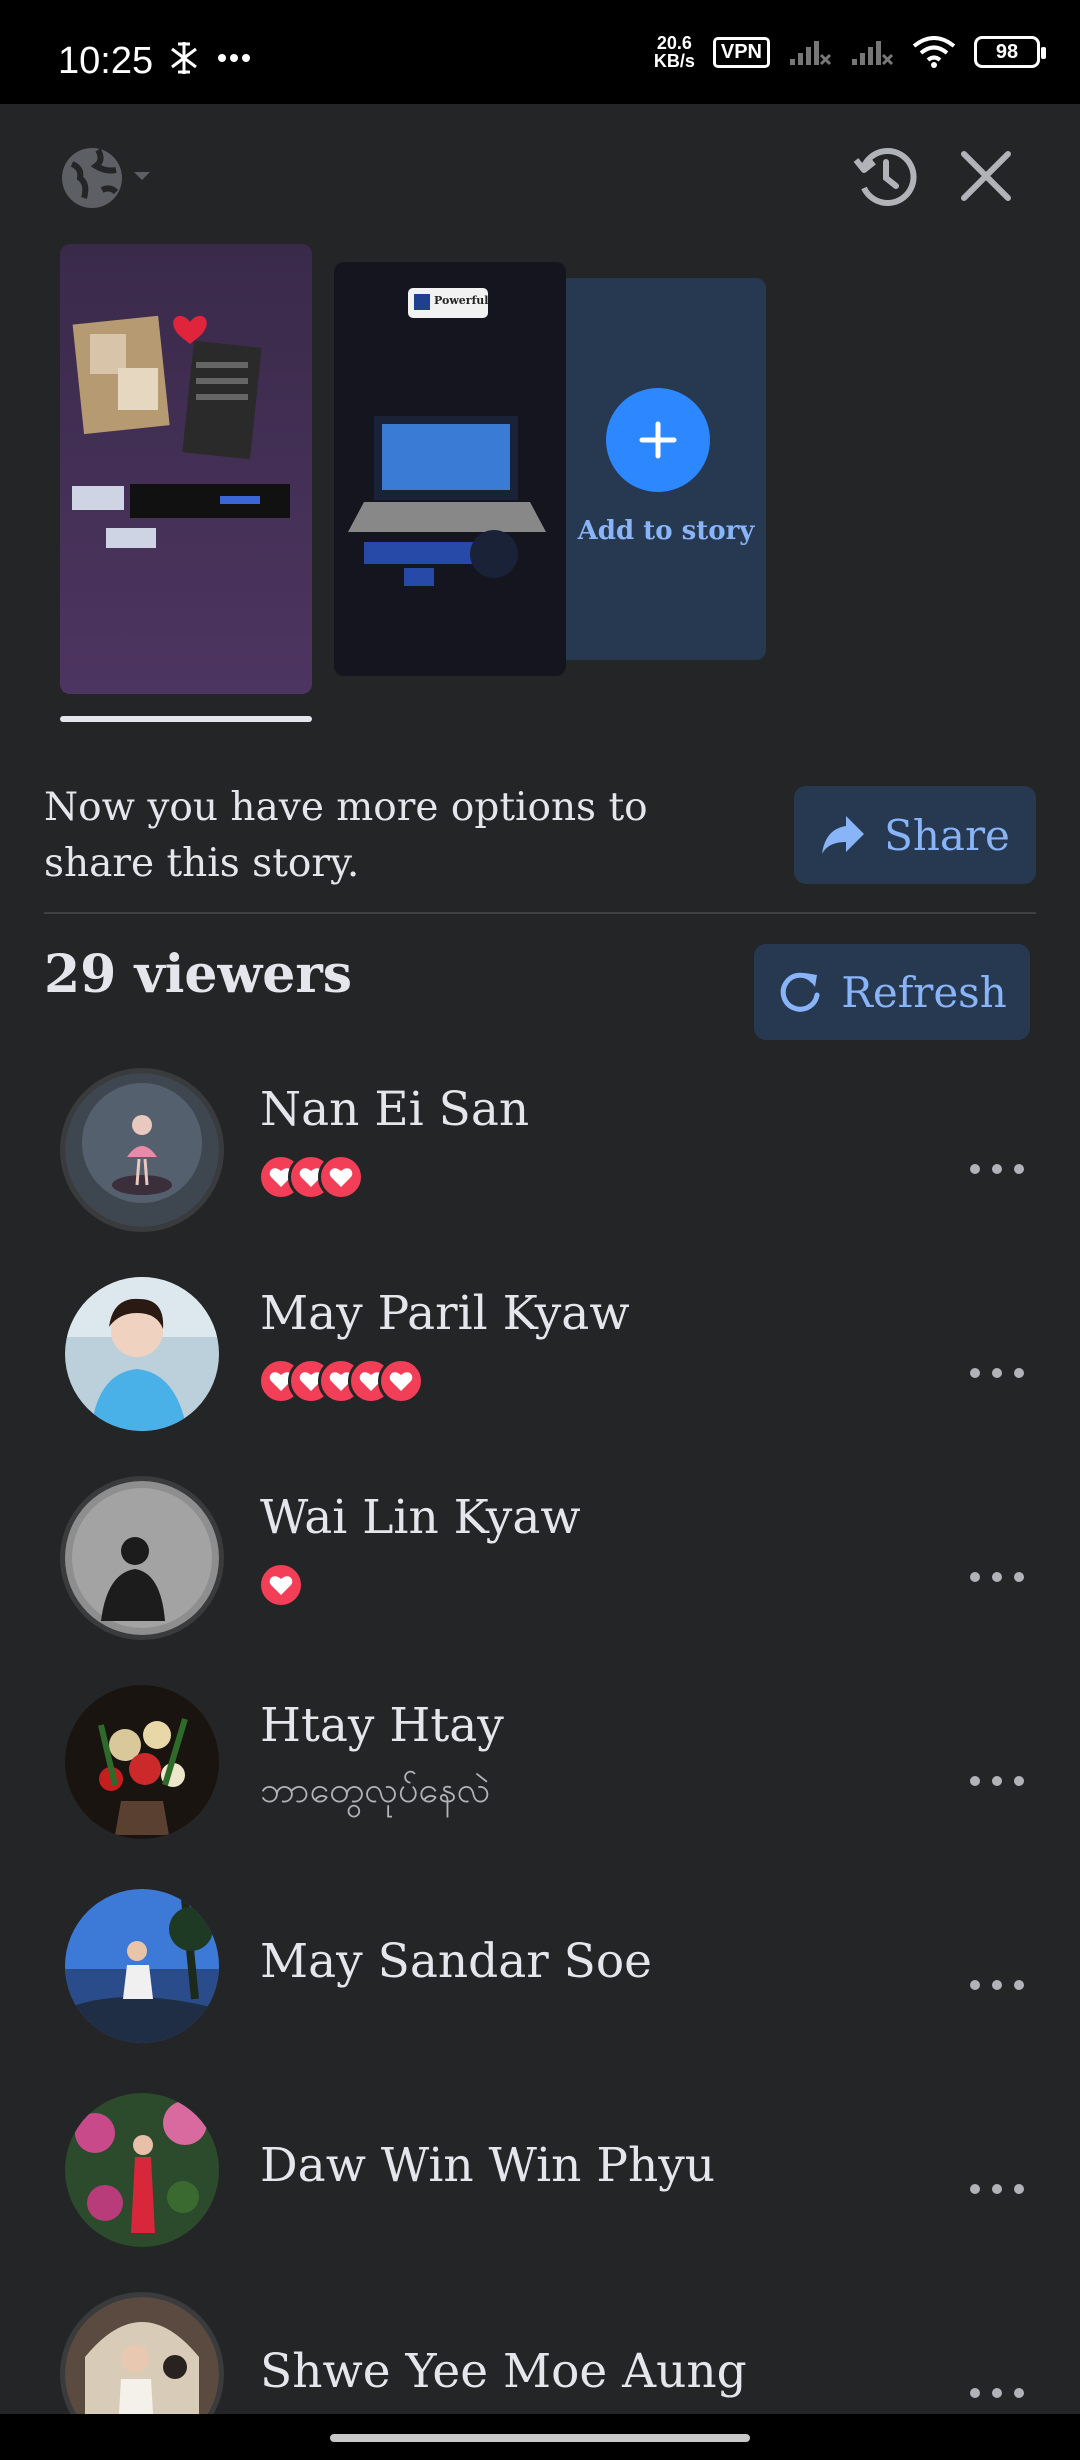 The image size is (1080, 2460). What do you see at coordinates (540, 913) in the screenshot?
I see `divider` at bounding box center [540, 913].